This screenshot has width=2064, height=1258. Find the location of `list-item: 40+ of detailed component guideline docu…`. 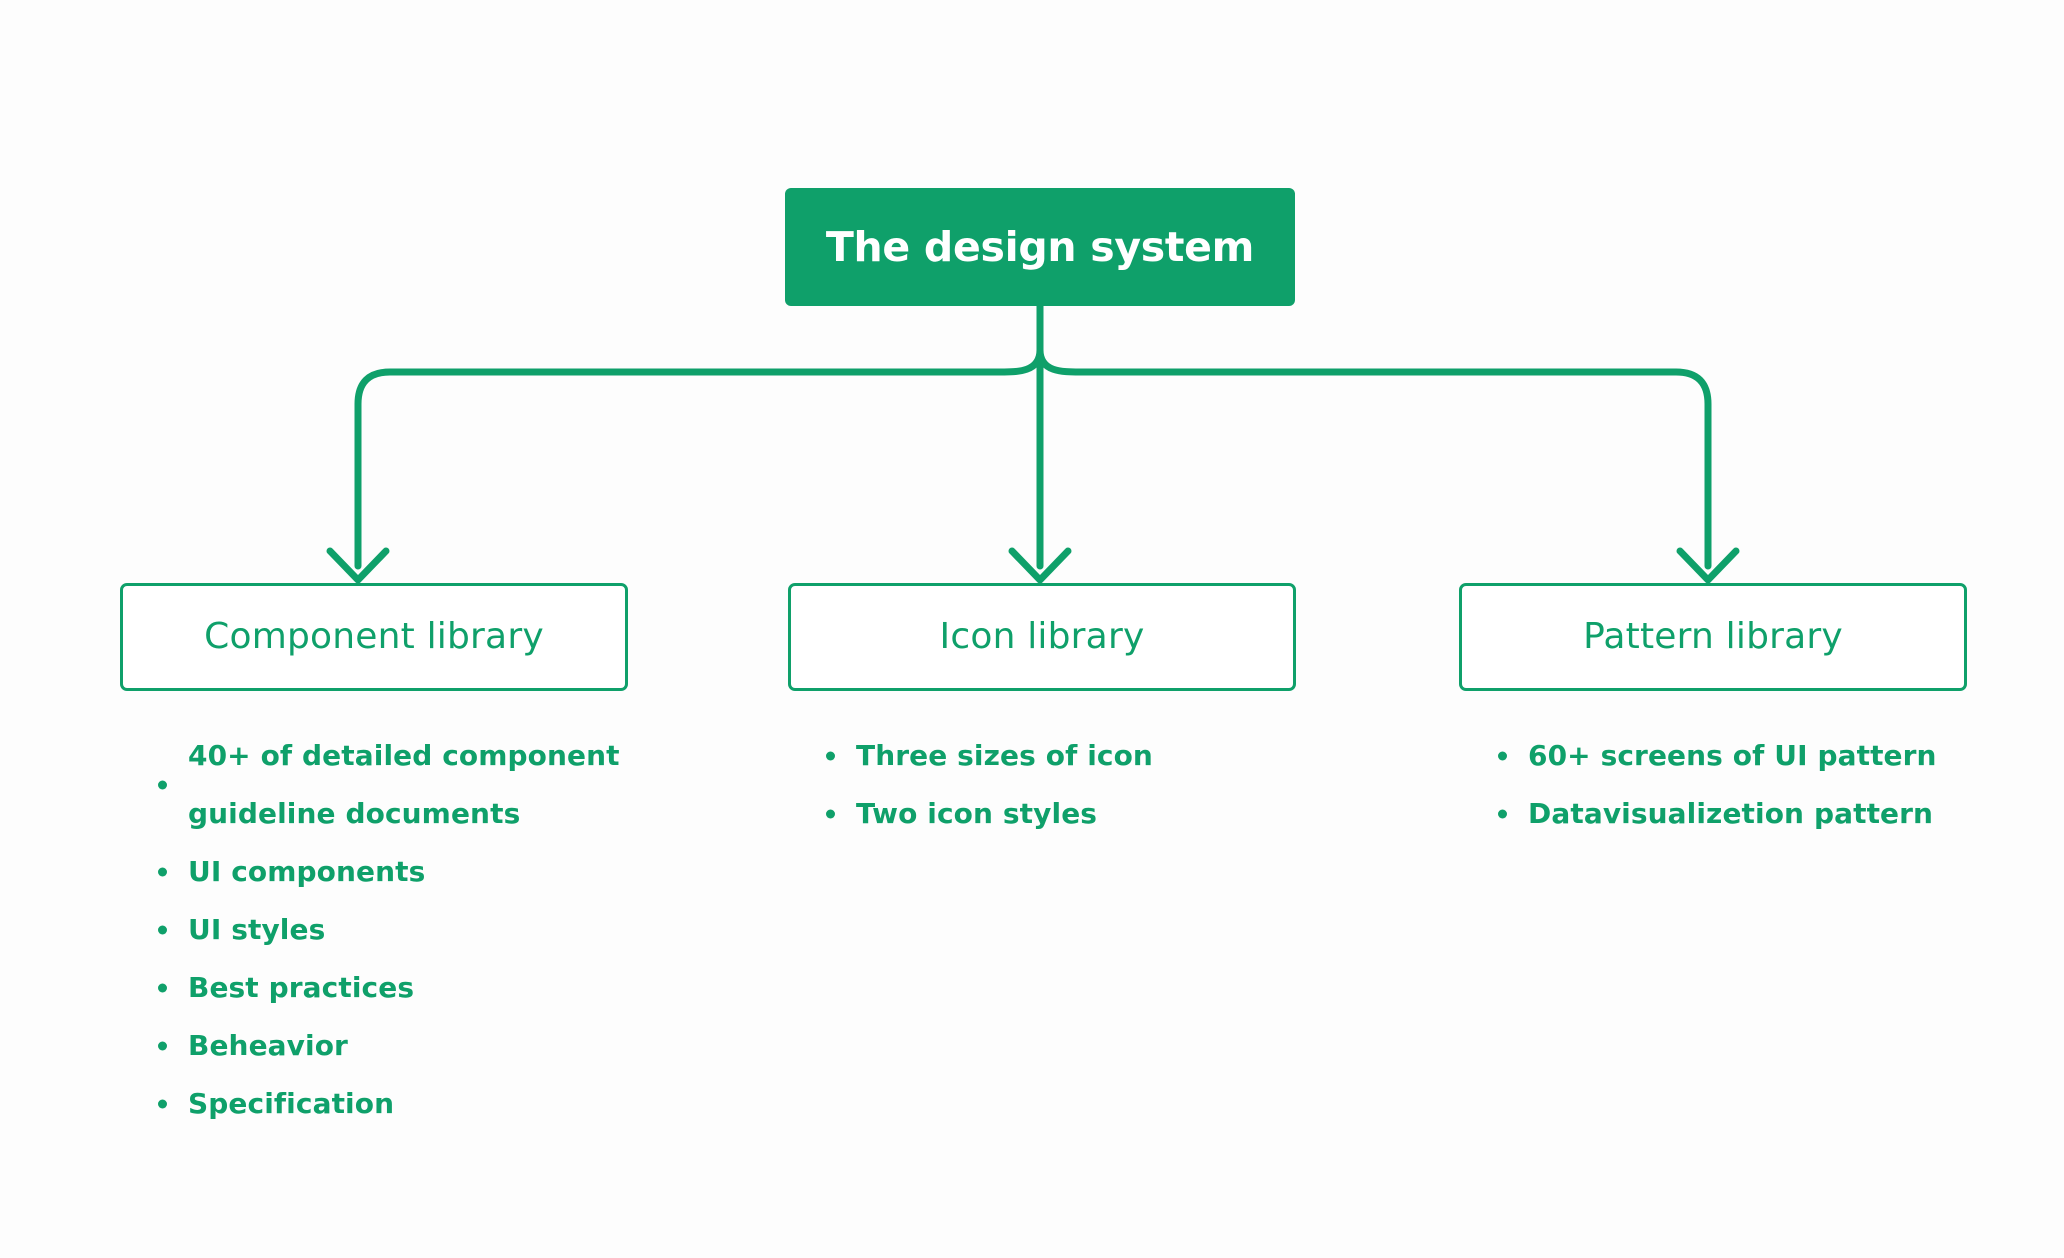

list-item: 40+ of detailed component guideline docu… is located at coordinates (387, 785).